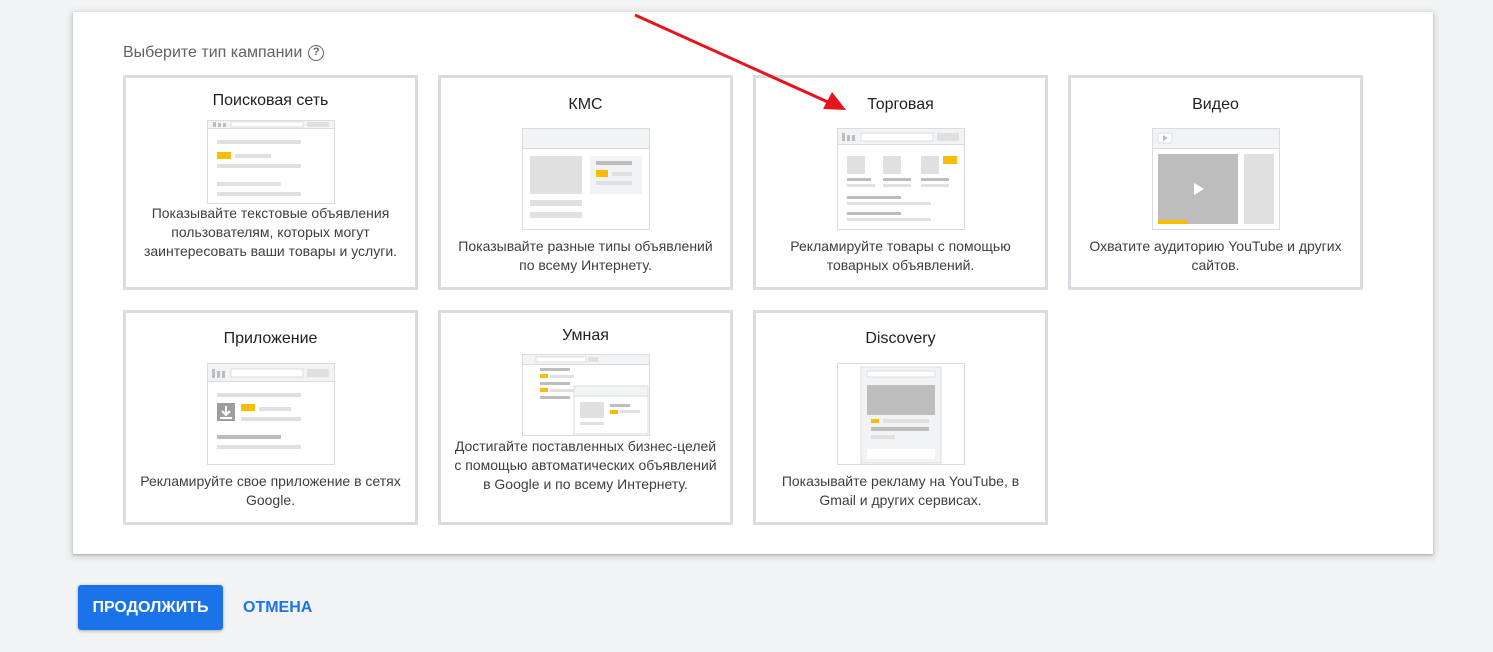 The height and width of the screenshot is (652, 1493). Describe the element at coordinates (213, 52) in the screenshot. I see `heading-text: Выберите тип кампании` at that location.